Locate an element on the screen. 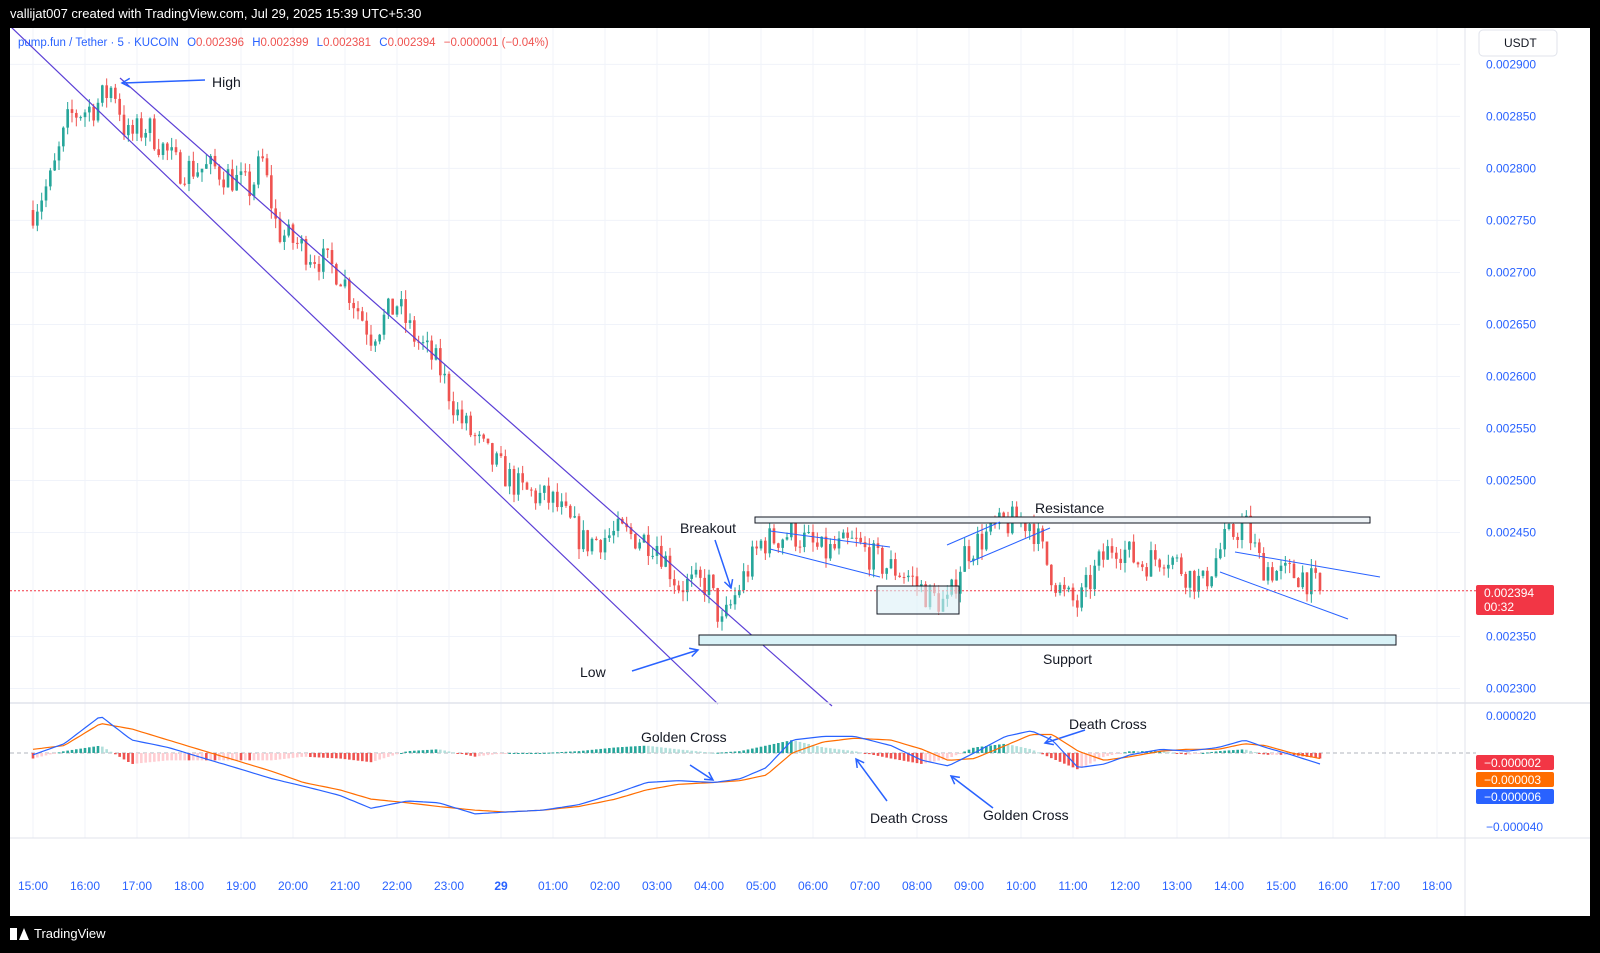 The image size is (1600, 953). y-tick-label: 0.002450 is located at coordinates (1511, 532).